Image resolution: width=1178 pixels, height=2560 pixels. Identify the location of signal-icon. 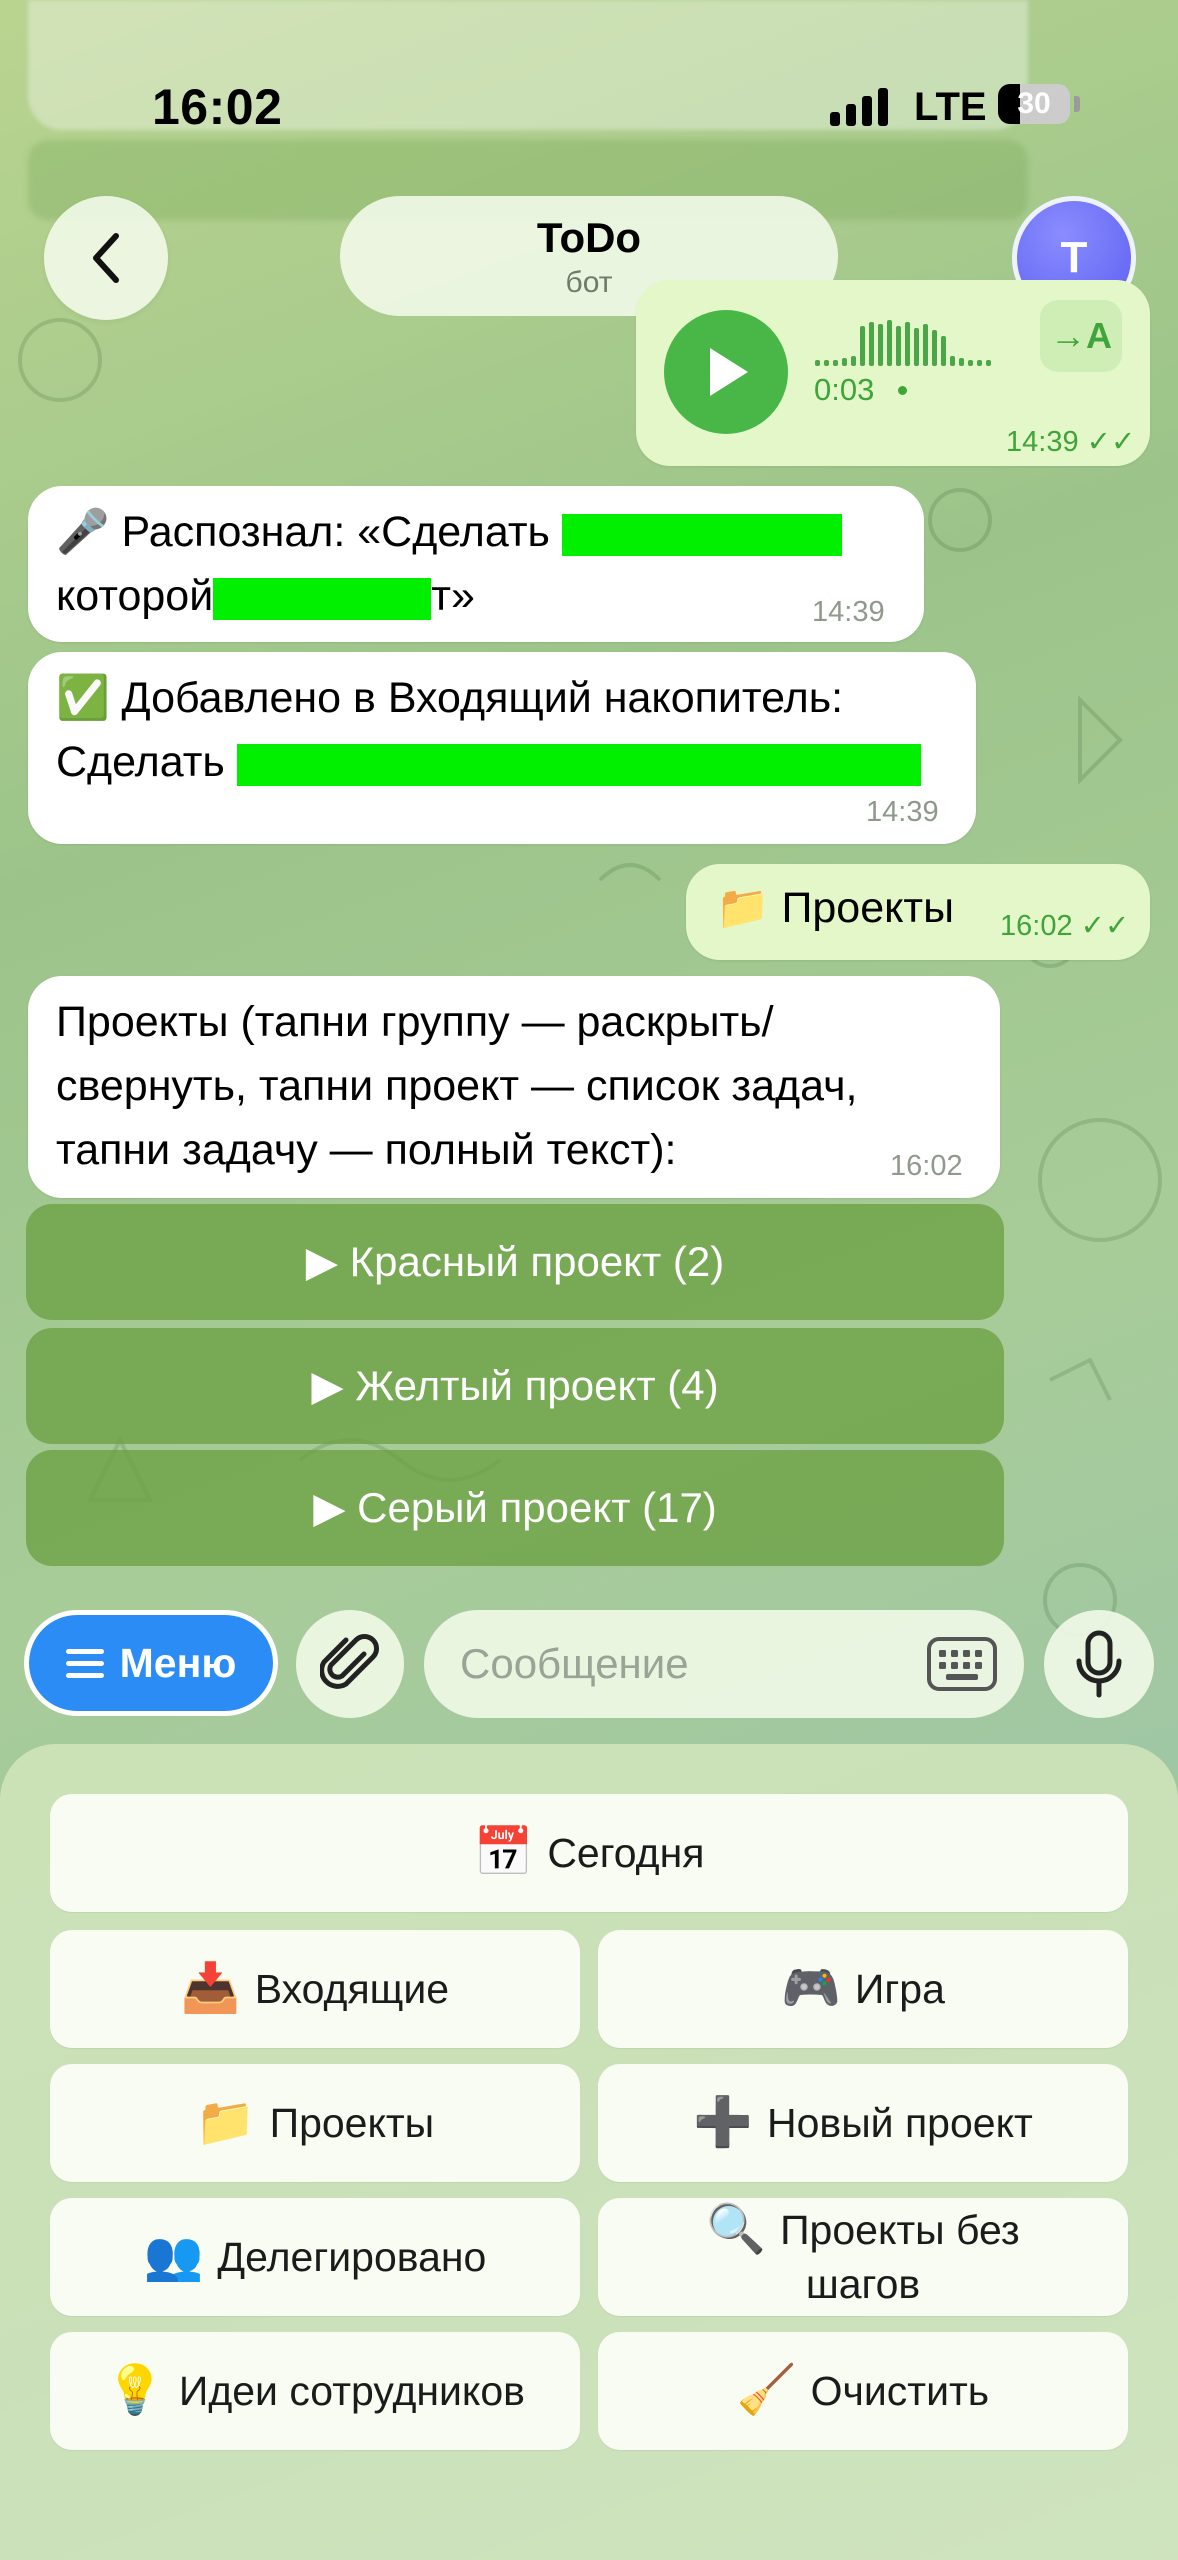
(859, 107).